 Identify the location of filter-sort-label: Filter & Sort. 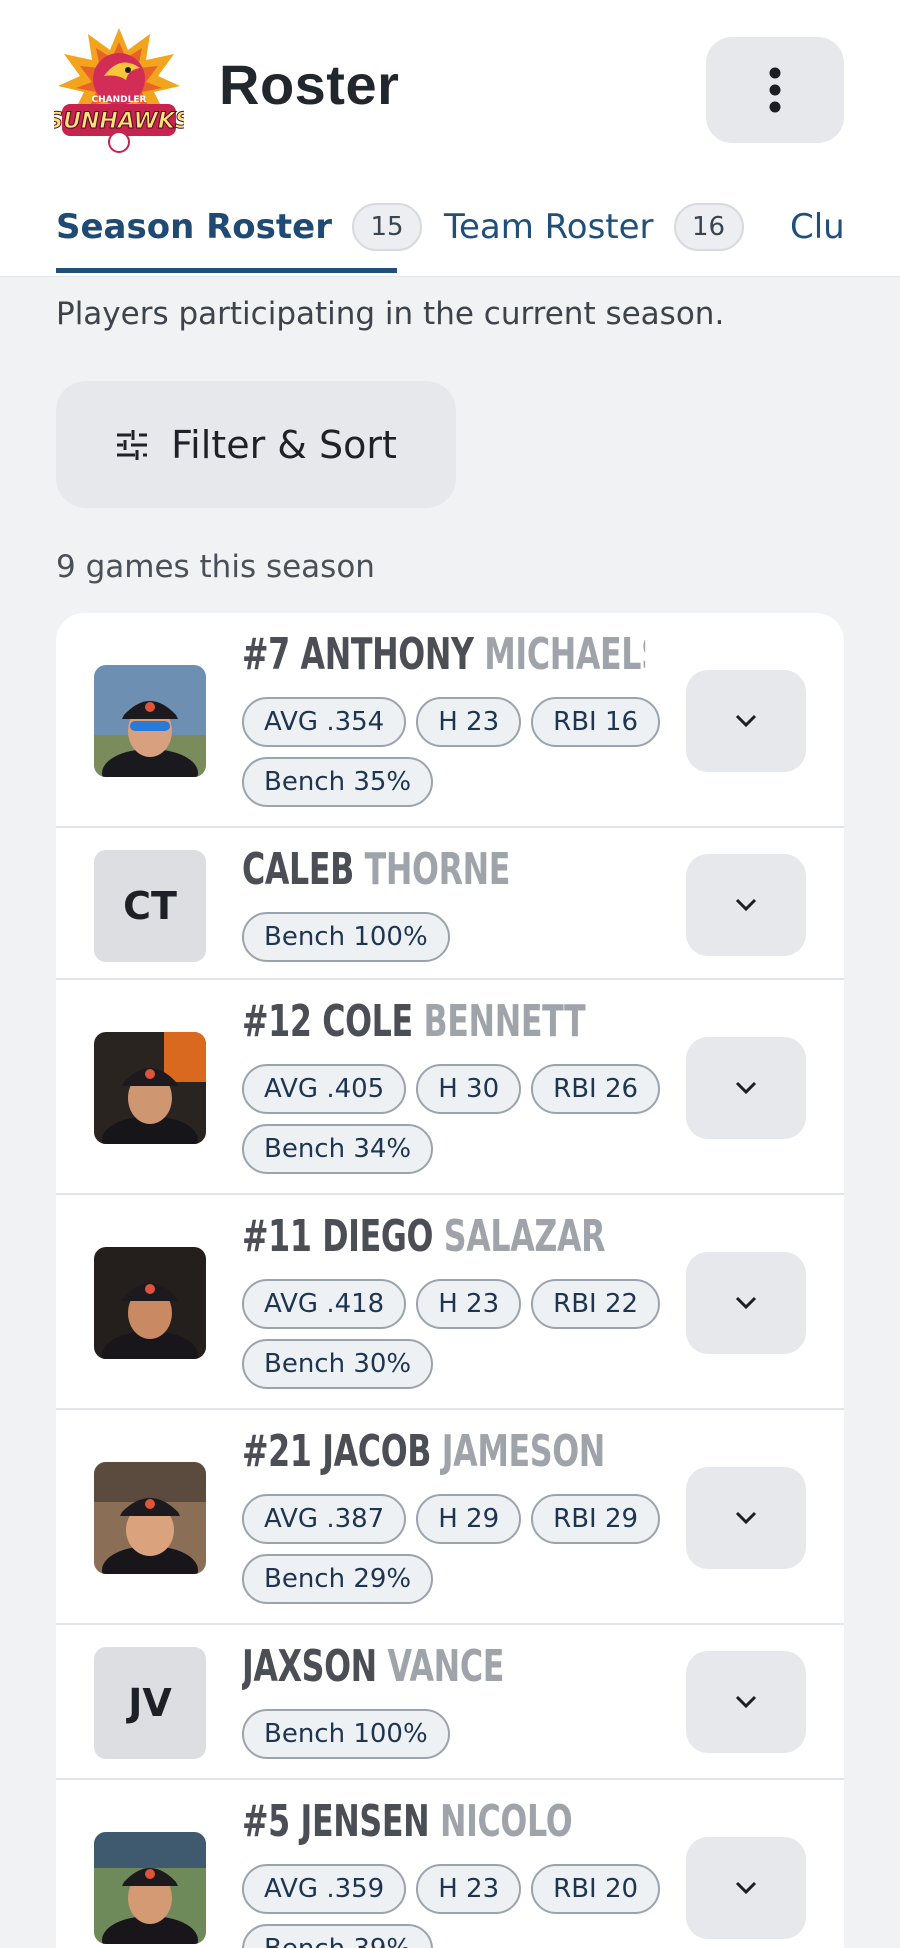
(284, 444).